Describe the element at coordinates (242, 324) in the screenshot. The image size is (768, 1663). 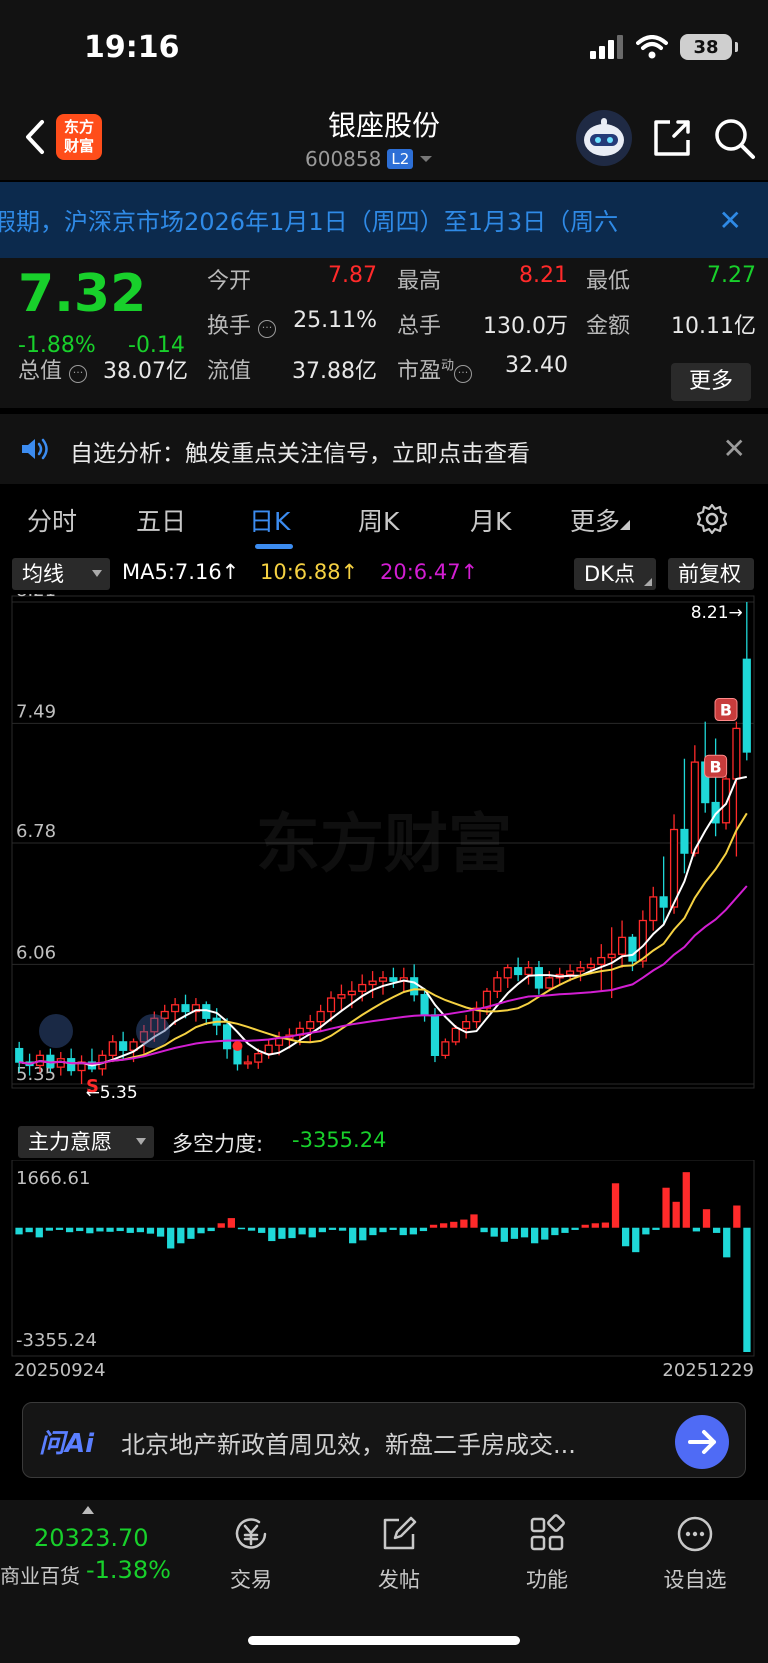
I see `turnover-label: 换手 ···` at that location.